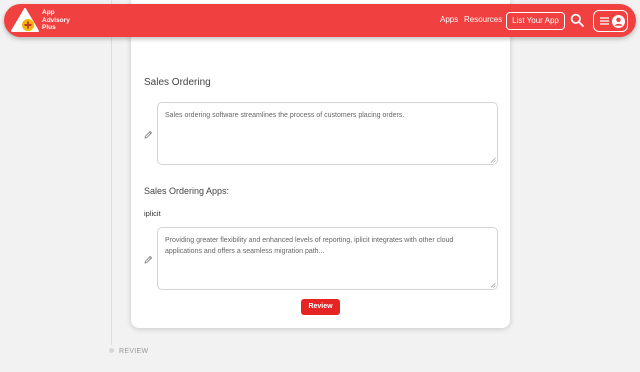 The height and width of the screenshot is (372, 640). Describe the element at coordinates (483, 19) in the screenshot. I see `nav-resources-link: Resources` at that location.